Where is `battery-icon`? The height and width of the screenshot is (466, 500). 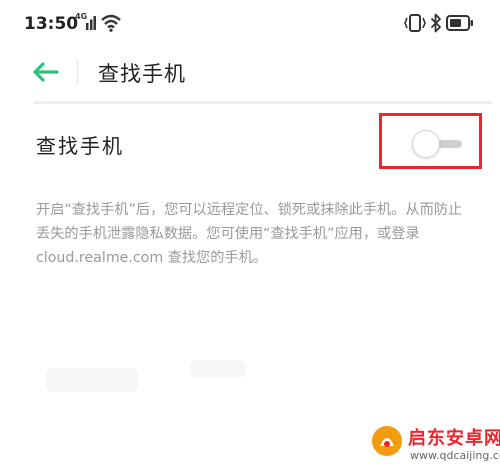
battery-icon is located at coordinates (459, 23).